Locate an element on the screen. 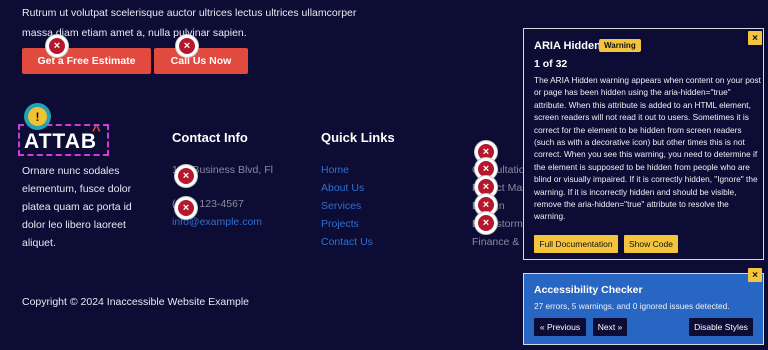  aria-panel-title: ARIA Hidden is located at coordinates (567, 46).